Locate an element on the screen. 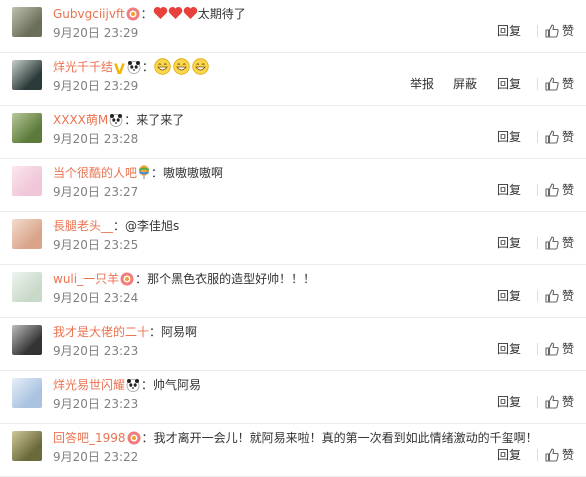 This screenshot has height=477, width=586. comment-username: XXXX萌M is located at coordinates (80, 120).